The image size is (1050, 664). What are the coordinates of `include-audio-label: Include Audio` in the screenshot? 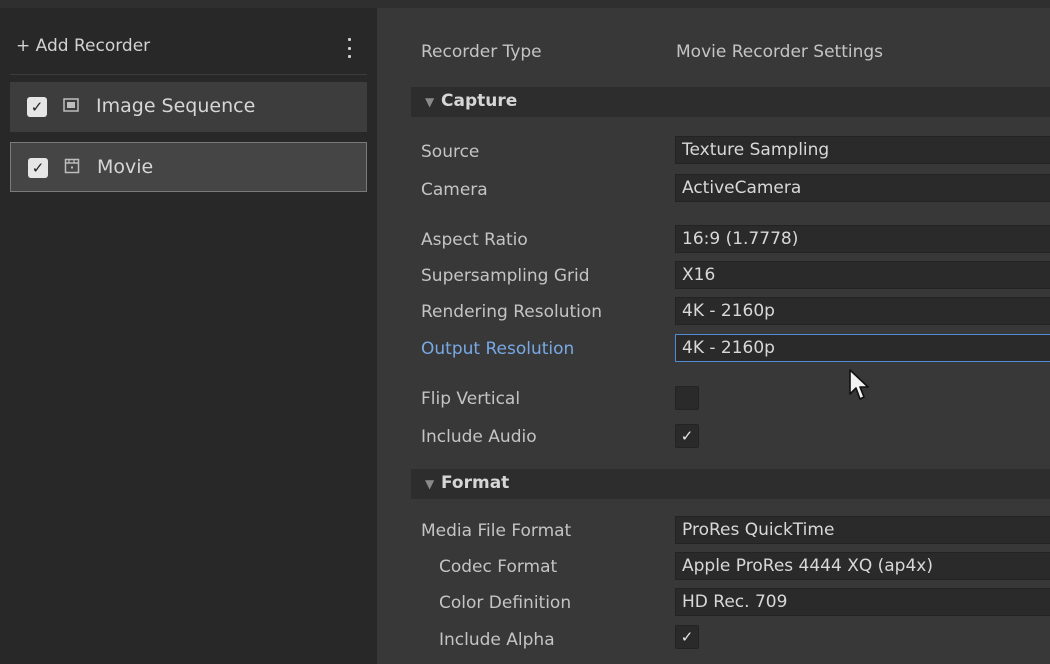 It's located at (479, 437).